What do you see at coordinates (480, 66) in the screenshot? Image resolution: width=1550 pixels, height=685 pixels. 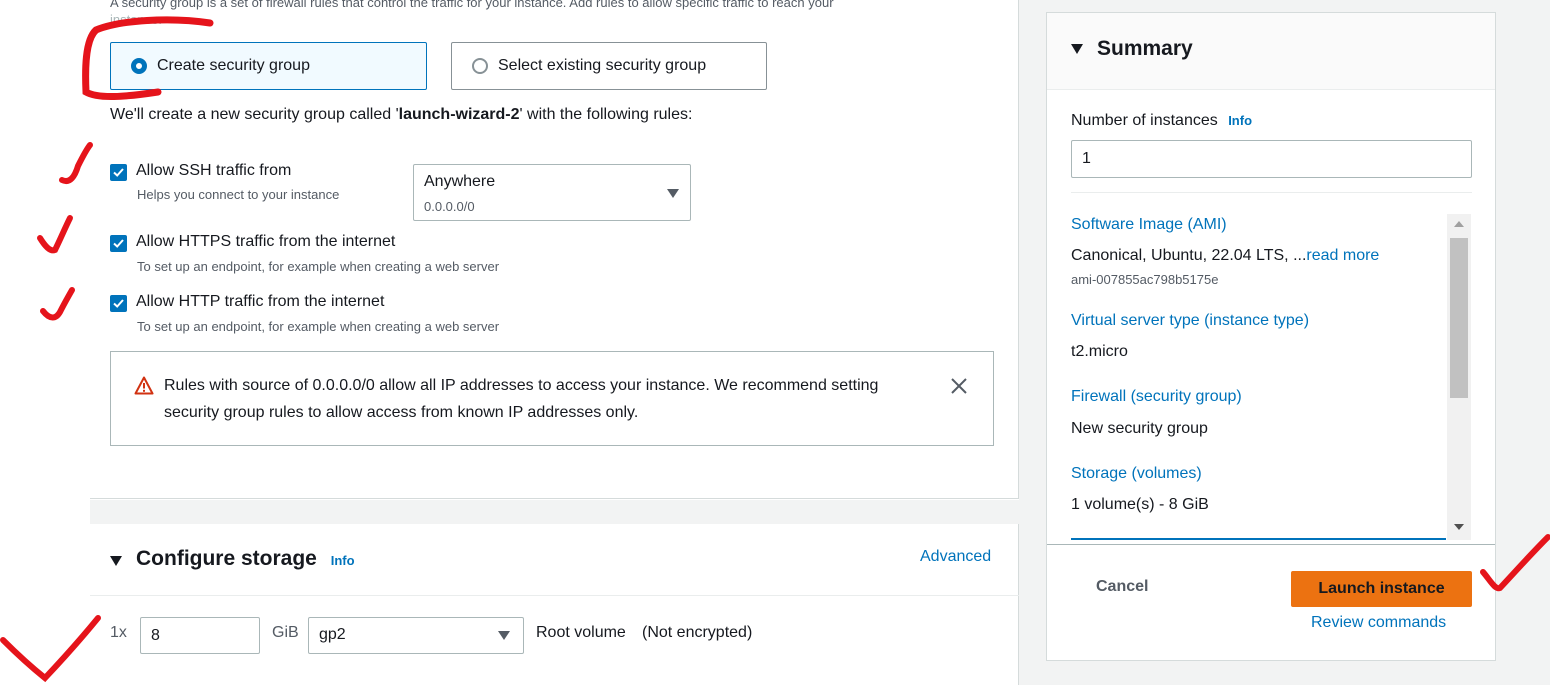 I see `select-existing-security-group-radio` at bounding box center [480, 66].